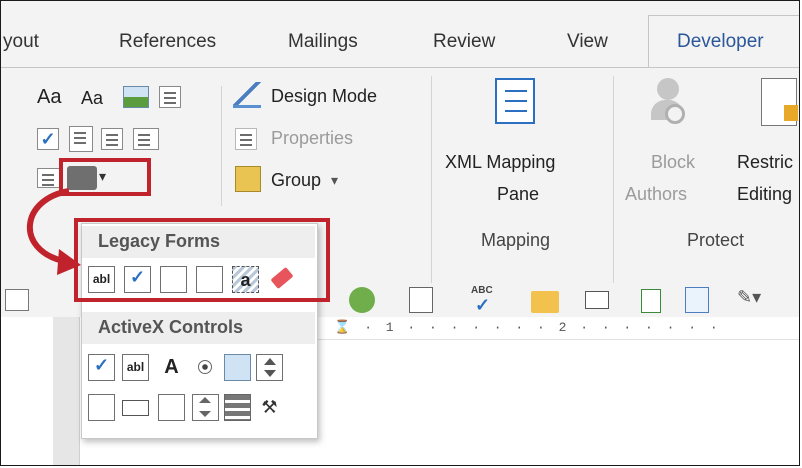 This screenshot has height=468, width=802. Describe the element at coordinates (720, 41) in the screenshot. I see `tab-developer-label: Developer` at that location.